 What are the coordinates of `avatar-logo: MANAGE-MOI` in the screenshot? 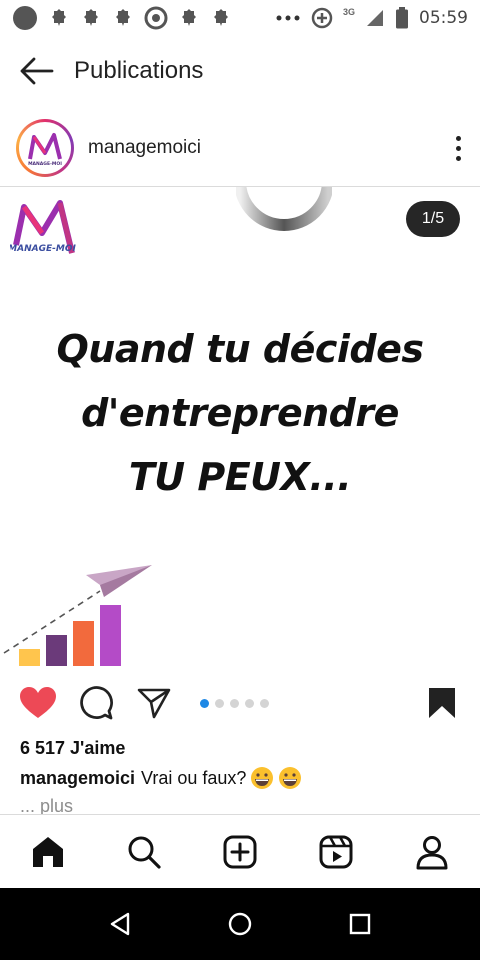 It's located at (45, 148).